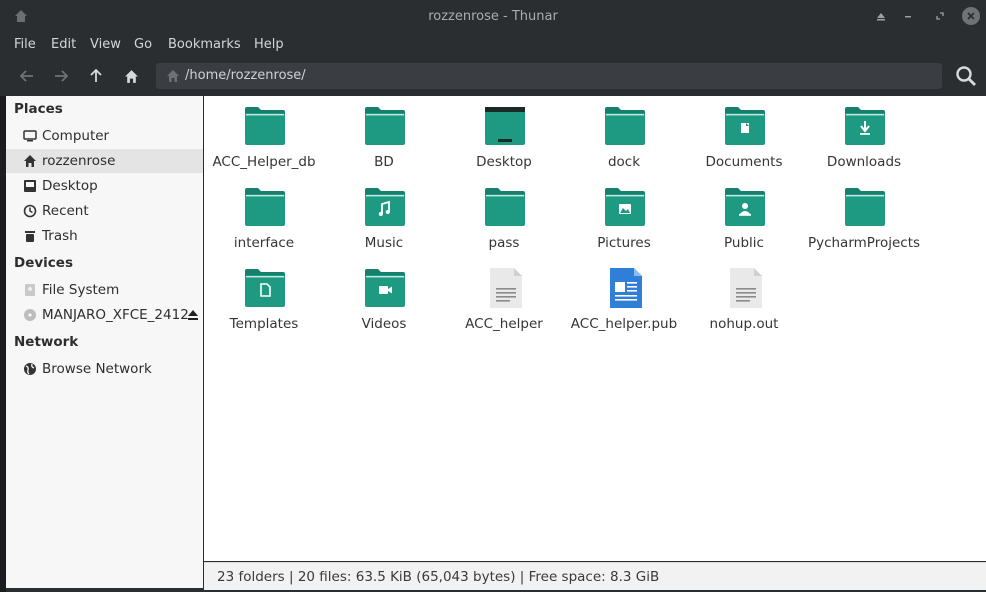 The image size is (986, 592). I want to click on menu-view: View, so click(105, 44).